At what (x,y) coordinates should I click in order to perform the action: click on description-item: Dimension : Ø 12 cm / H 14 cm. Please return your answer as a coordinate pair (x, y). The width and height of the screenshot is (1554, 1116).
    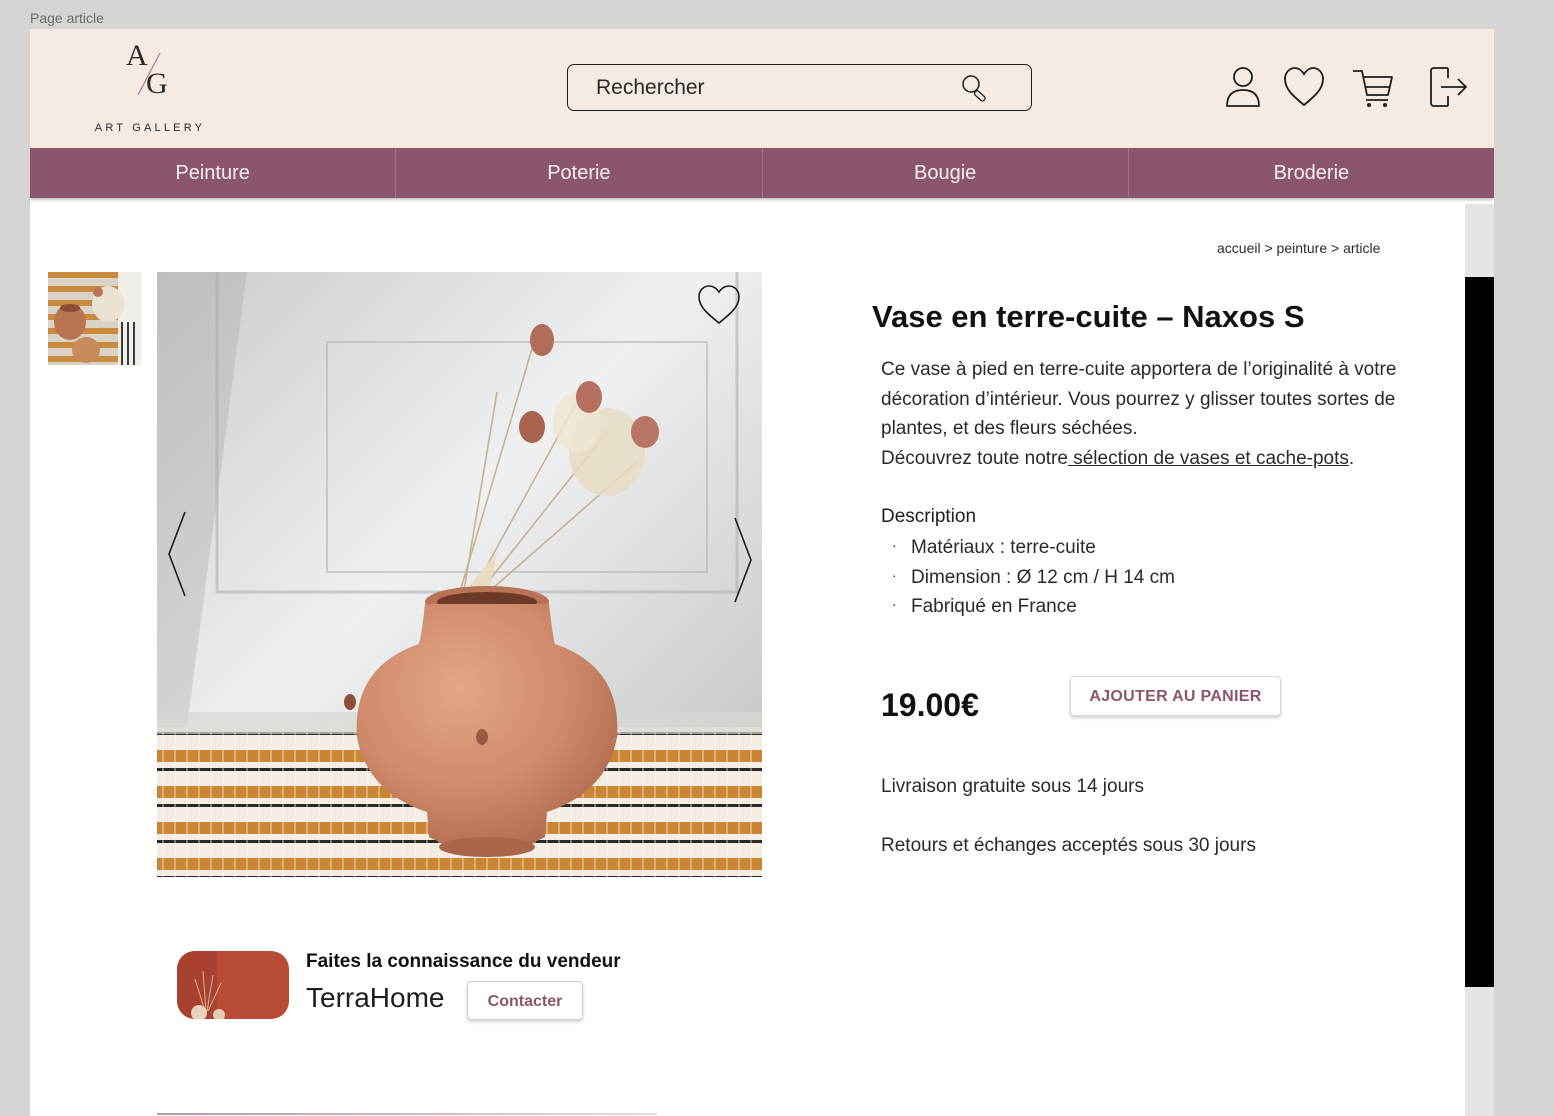
    Looking at the image, I should click on (1033, 577).